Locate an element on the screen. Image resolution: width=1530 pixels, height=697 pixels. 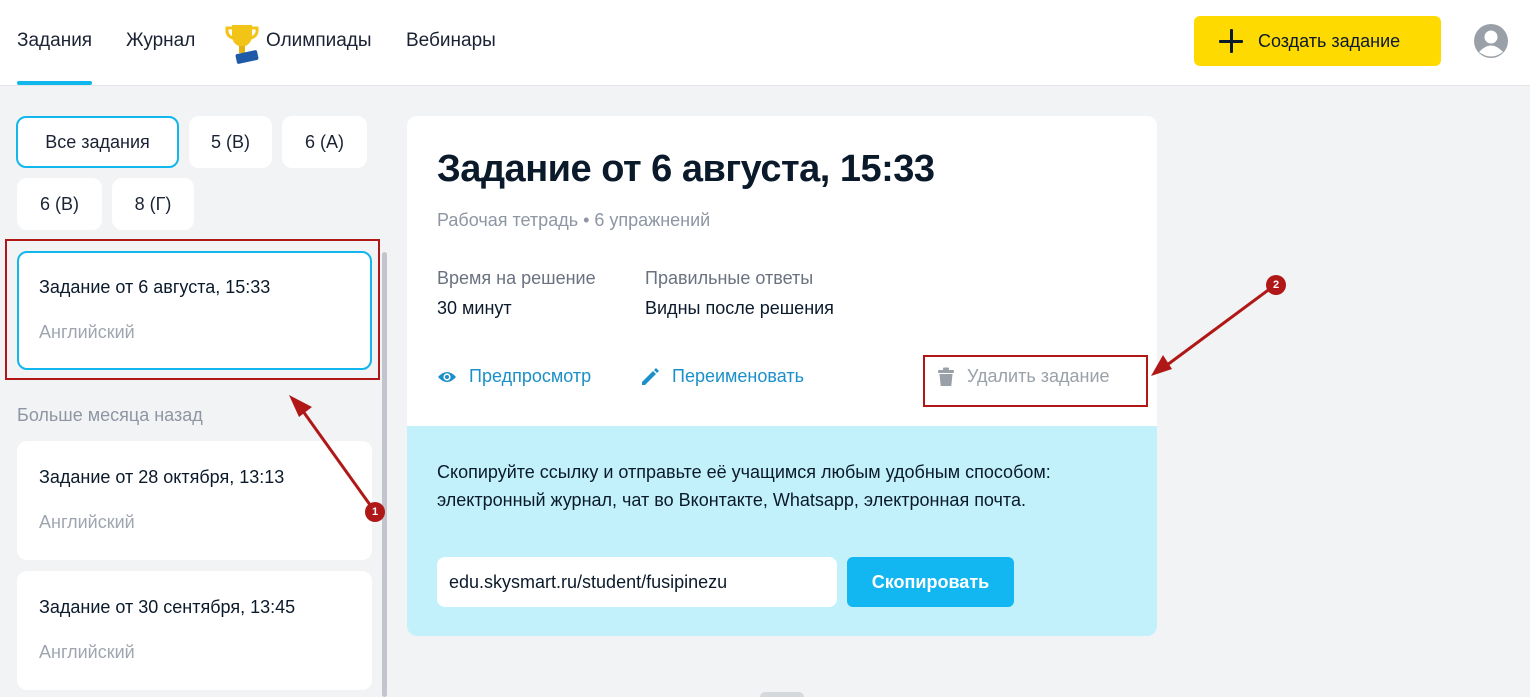
user-avatar-icon is located at coordinates (1491, 41).